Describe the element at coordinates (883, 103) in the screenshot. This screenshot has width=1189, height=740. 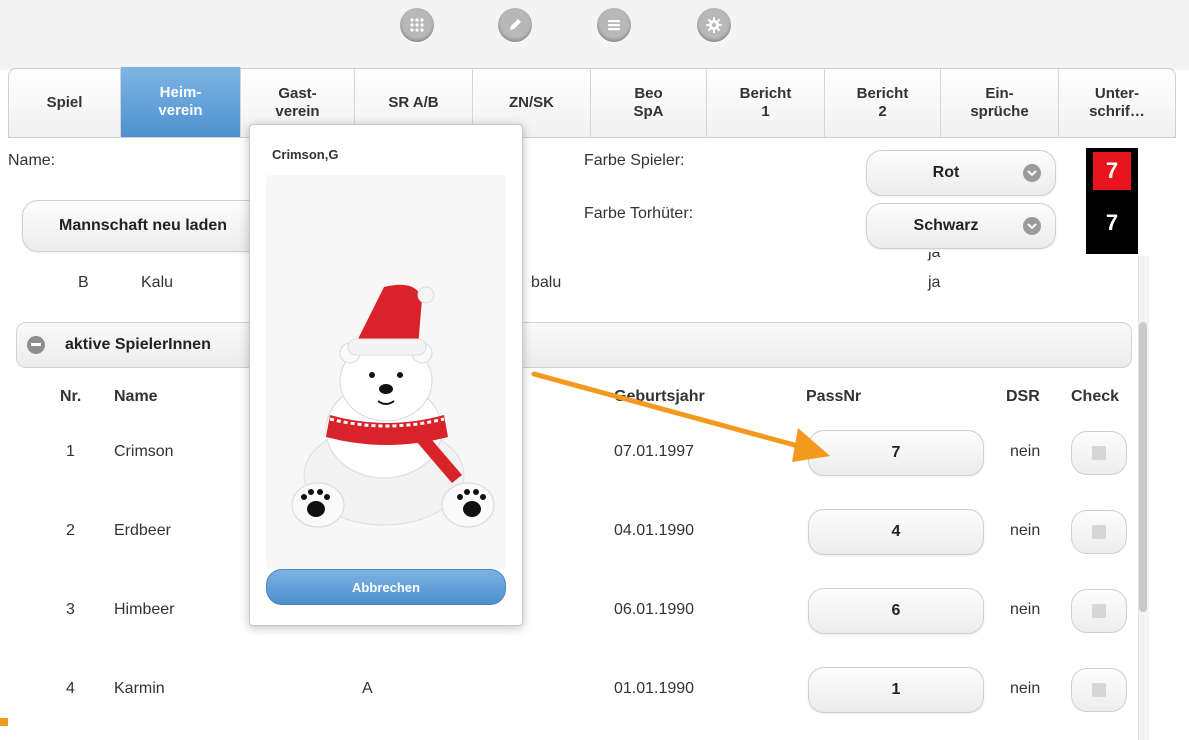
I see `tab-bericht-2: Bericht 2` at that location.